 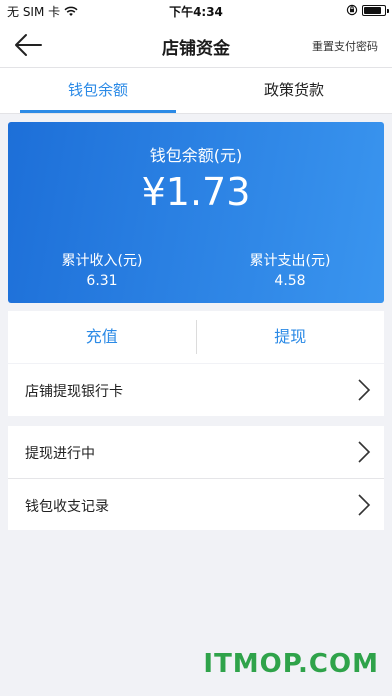 What do you see at coordinates (102, 281) in the screenshot?
I see `income-value: 6.31` at bounding box center [102, 281].